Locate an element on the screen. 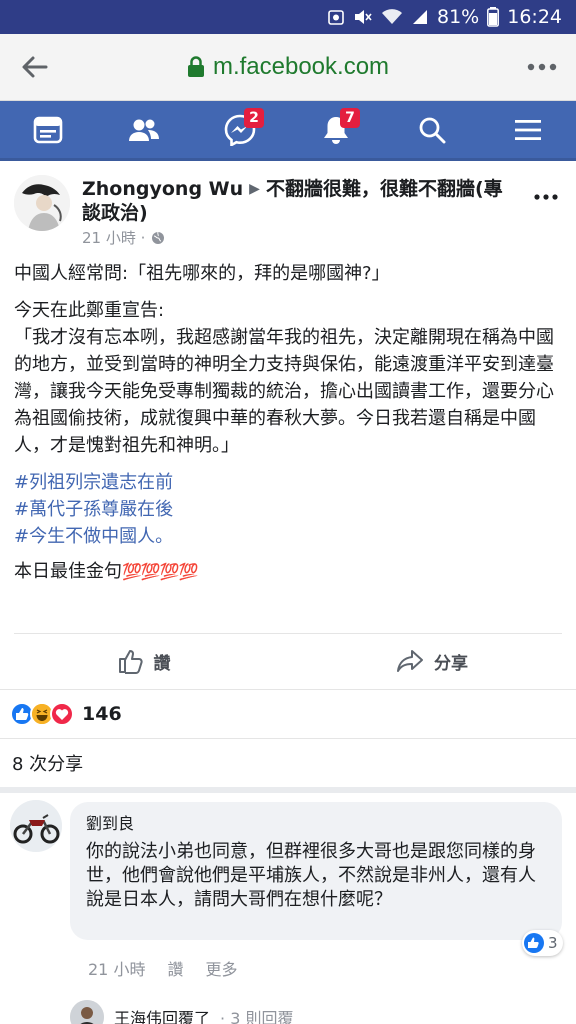 The width and height of the screenshot is (576, 1024). nav-friends is located at coordinates (144, 129).